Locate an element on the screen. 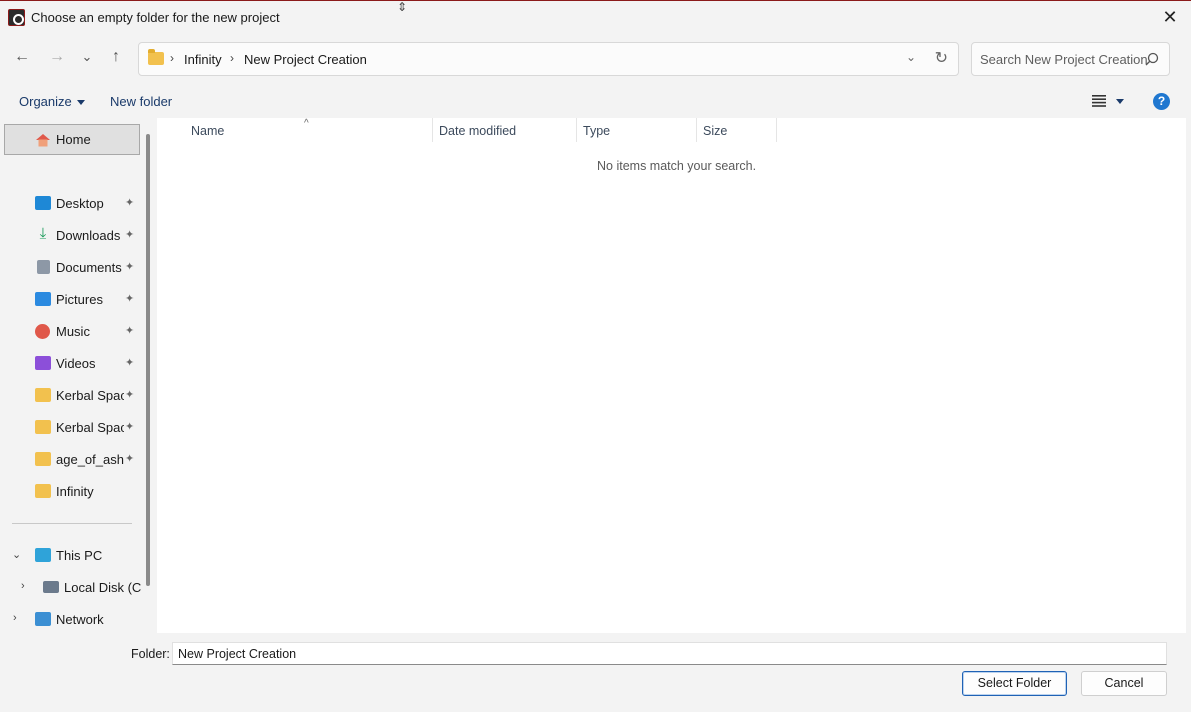  sidebar-item-documents: Documents ✦ is located at coordinates (70, 268).